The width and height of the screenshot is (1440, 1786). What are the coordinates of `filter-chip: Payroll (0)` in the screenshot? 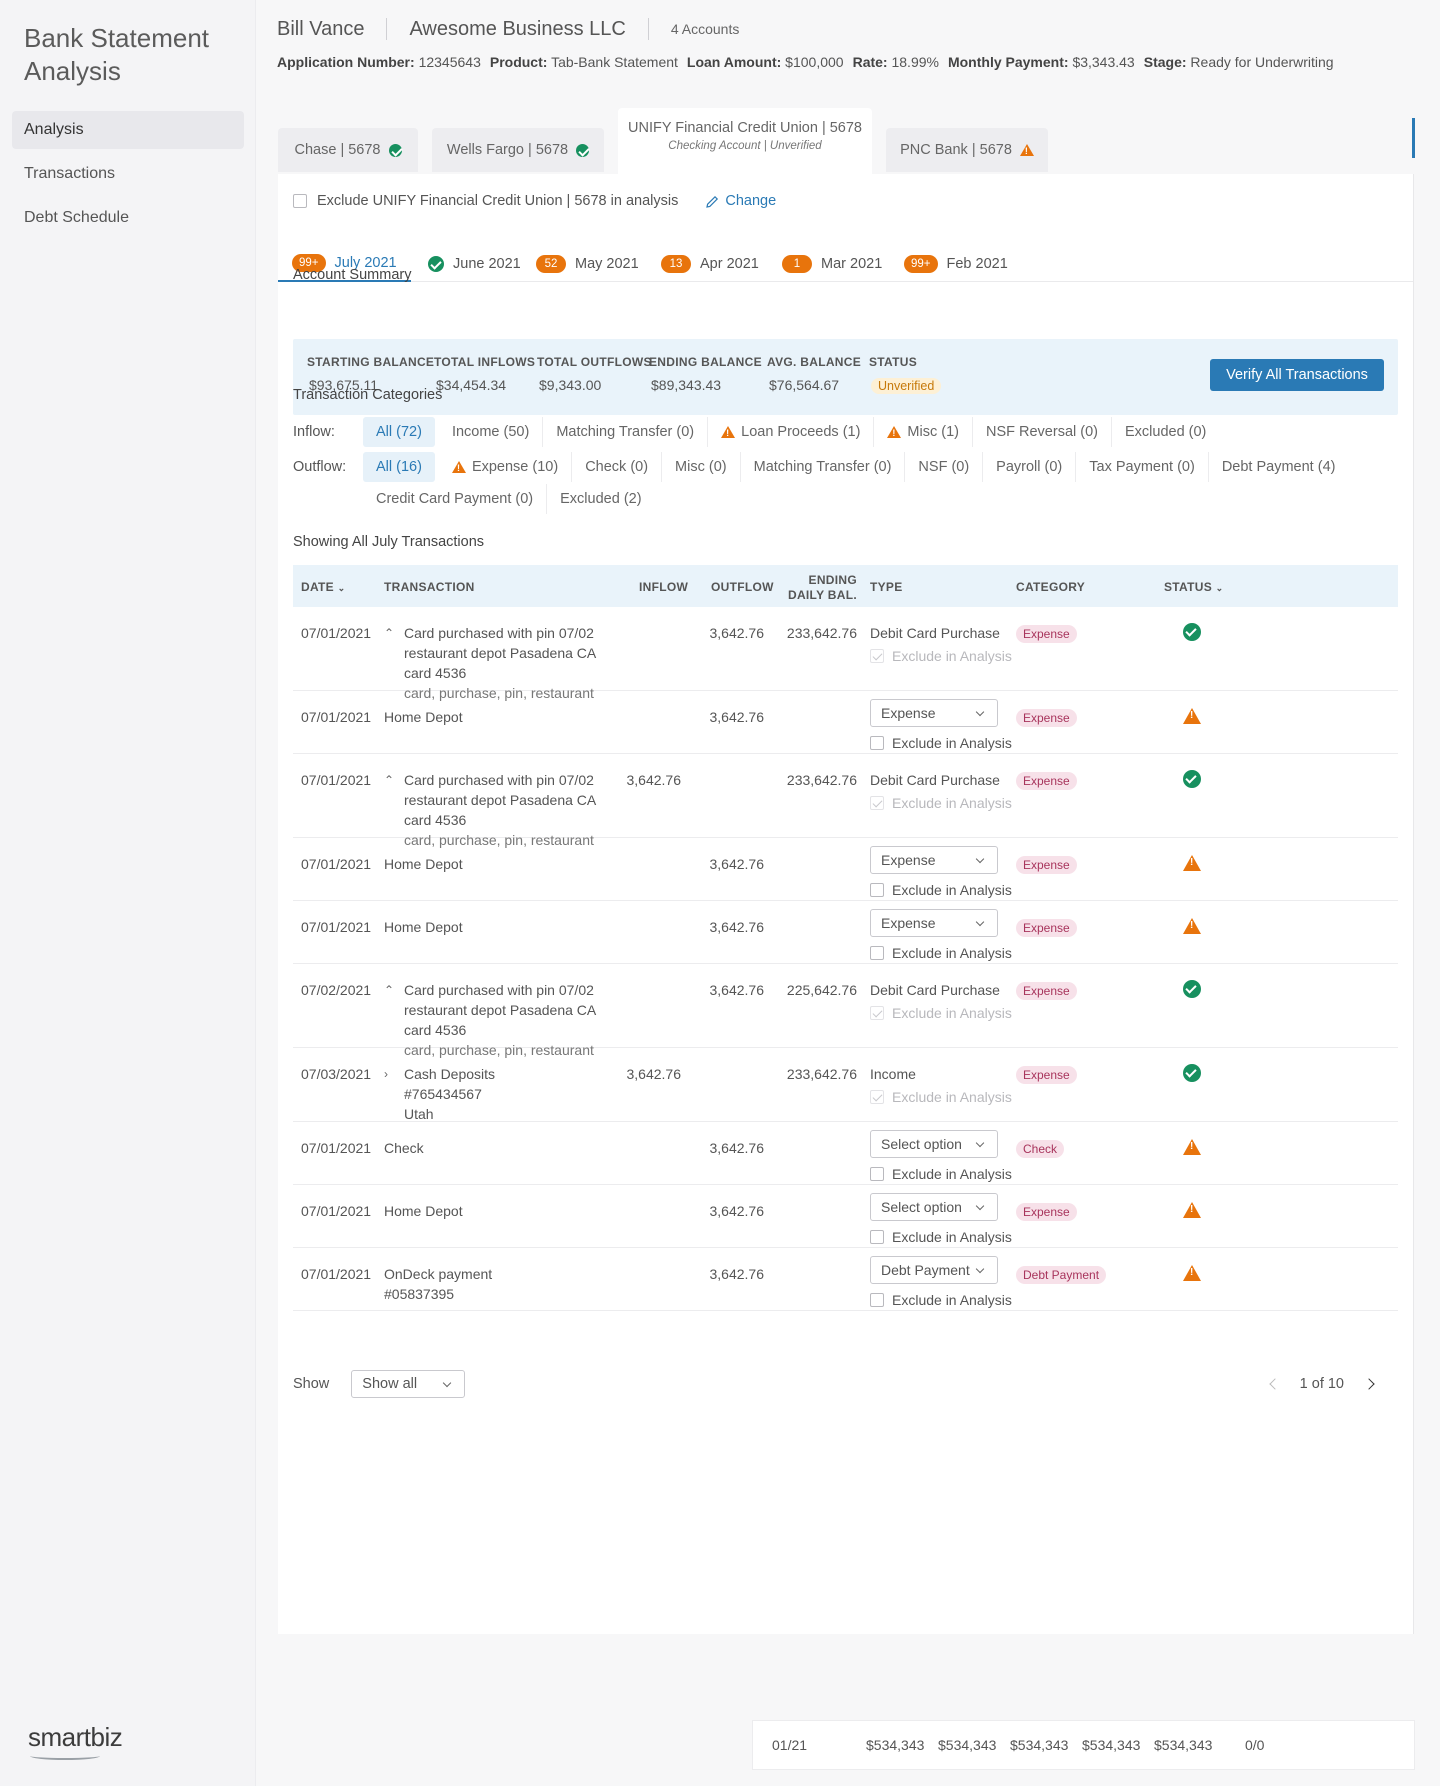 It's located at (1030, 467).